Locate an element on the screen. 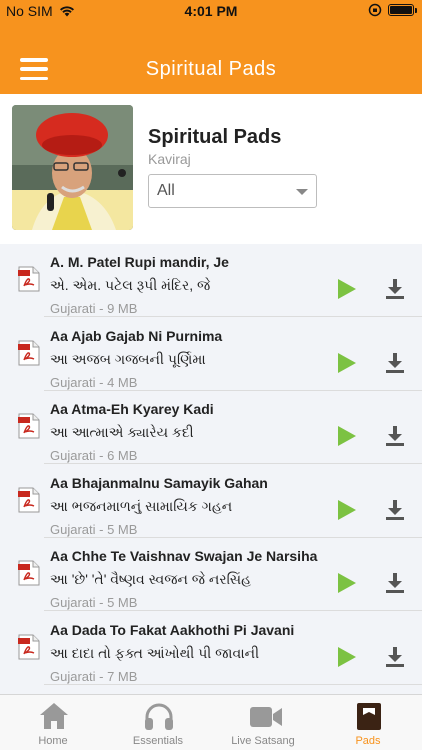 This screenshot has width=422, height=750. pad-meta: Gujarati - 7 MB is located at coordinates (94, 676).